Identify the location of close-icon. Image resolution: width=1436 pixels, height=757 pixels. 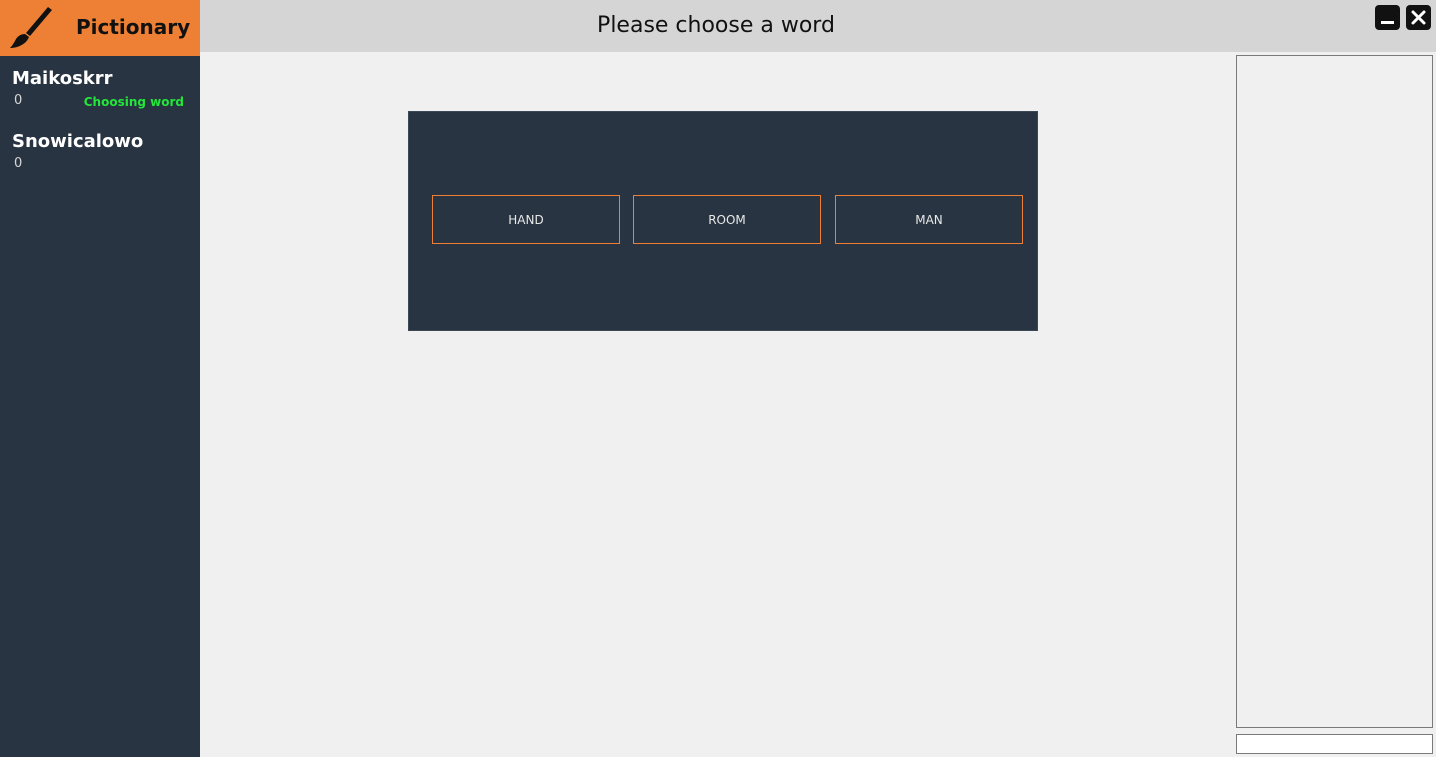
(1418, 17).